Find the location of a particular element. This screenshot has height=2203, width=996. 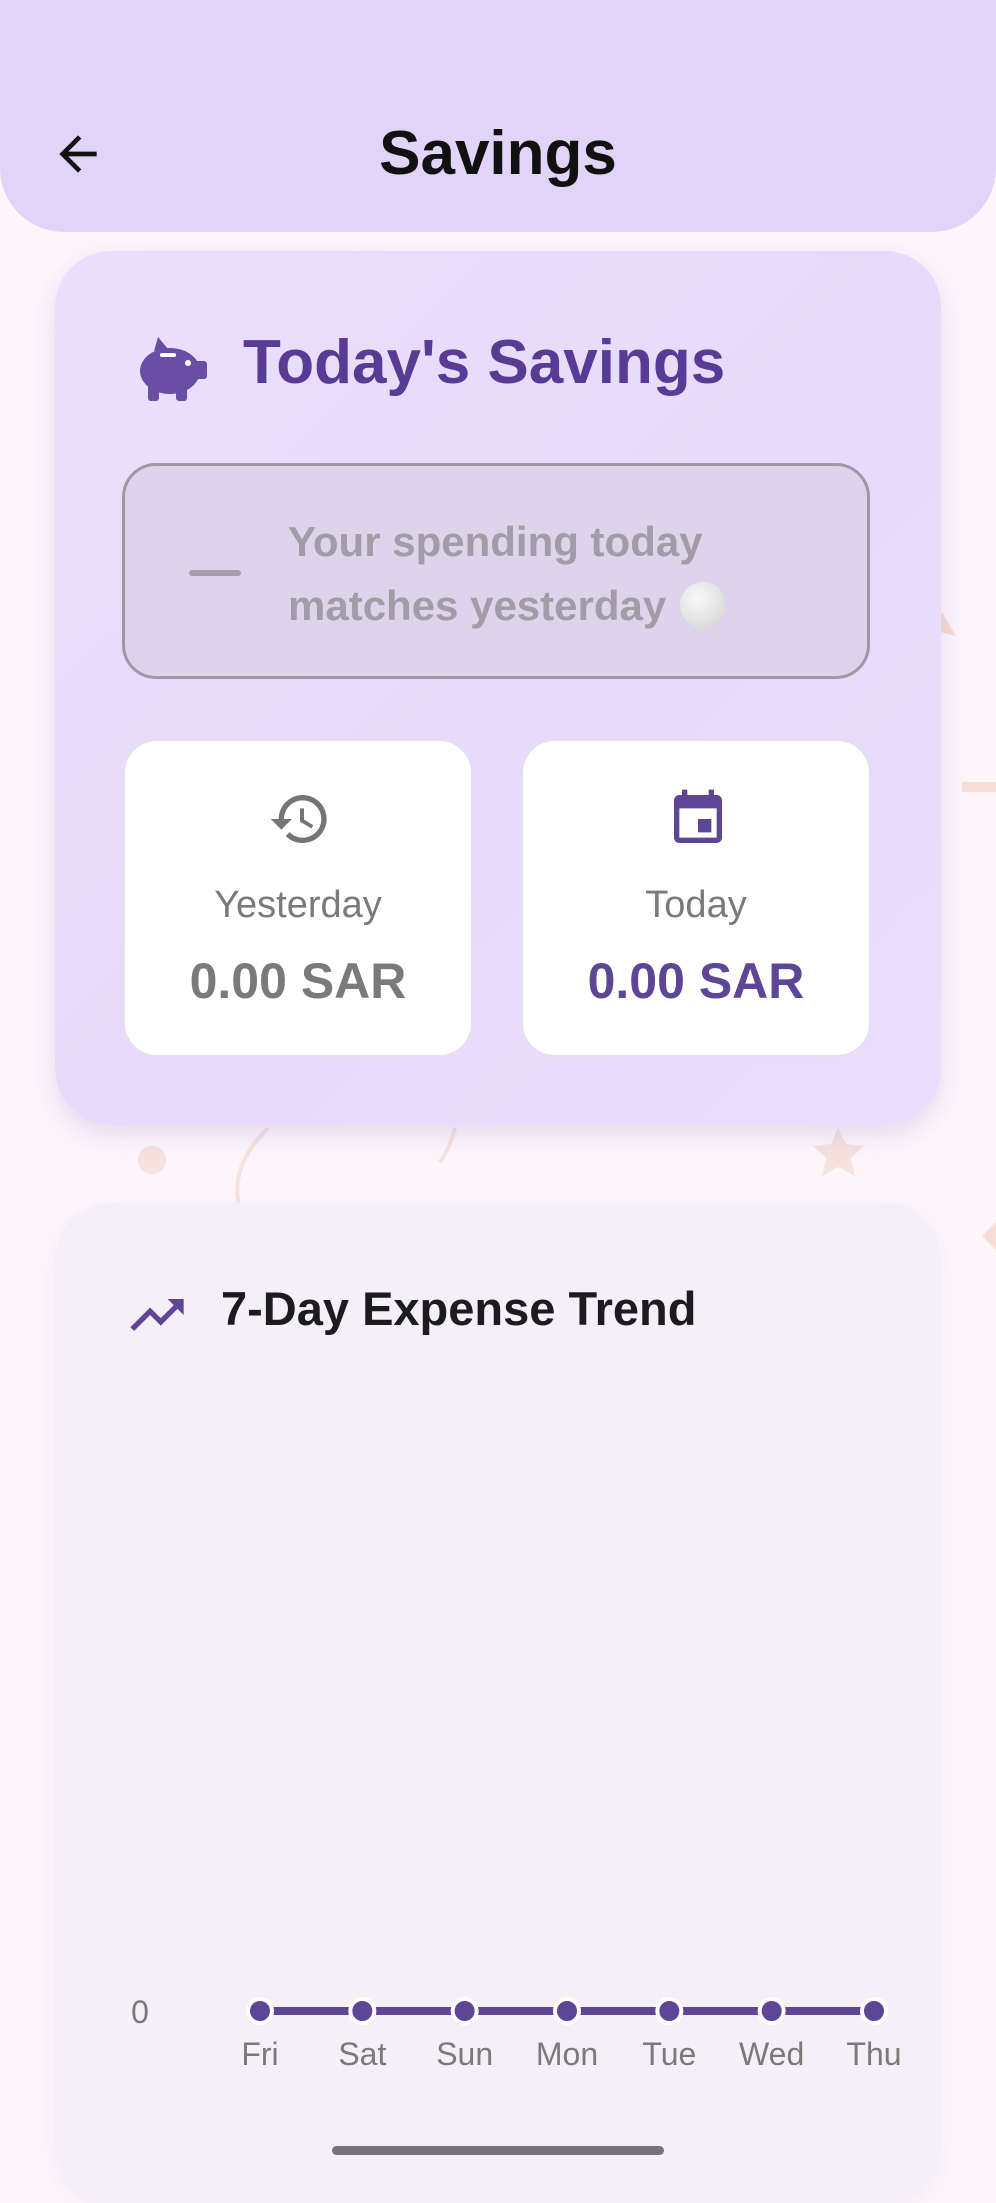

x-tick-label: Sun is located at coordinates (464, 2054).